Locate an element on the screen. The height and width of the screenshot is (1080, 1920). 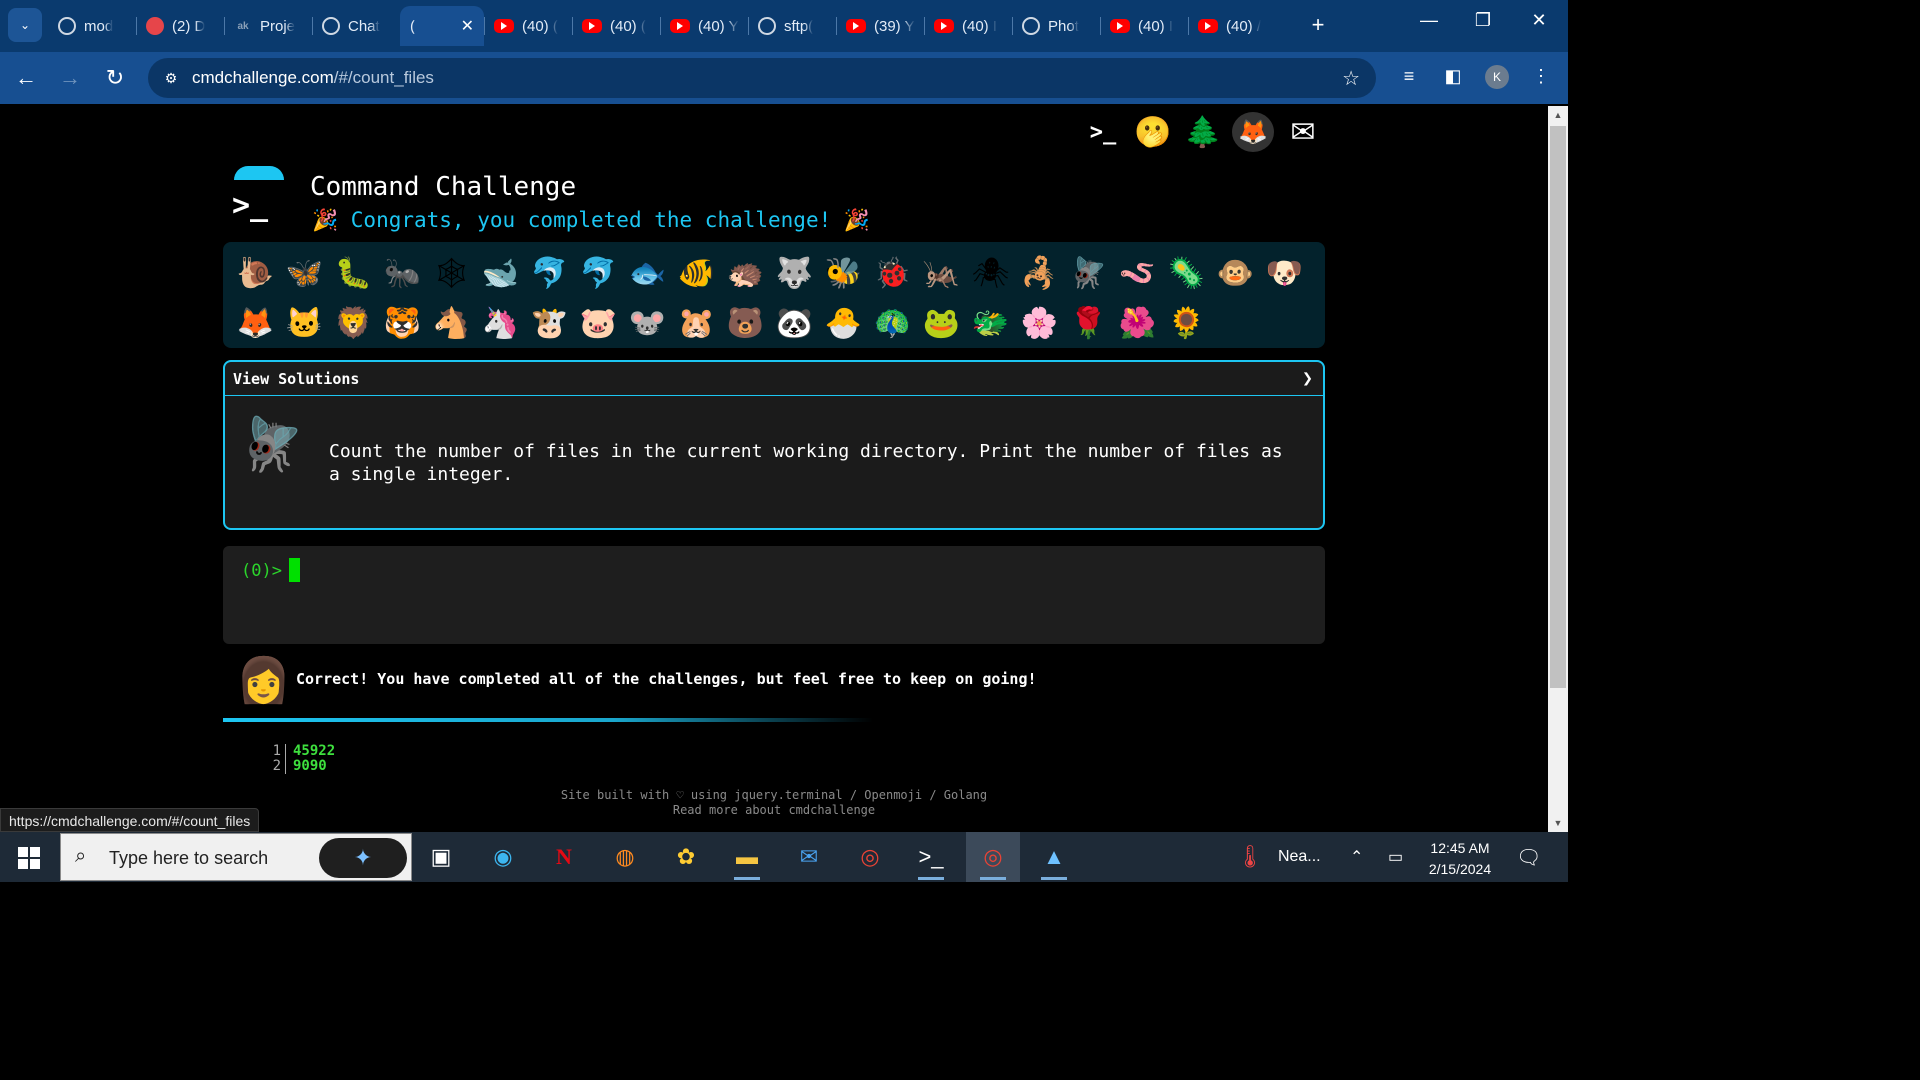
browser-tab: mod is located at coordinates (92, 26).